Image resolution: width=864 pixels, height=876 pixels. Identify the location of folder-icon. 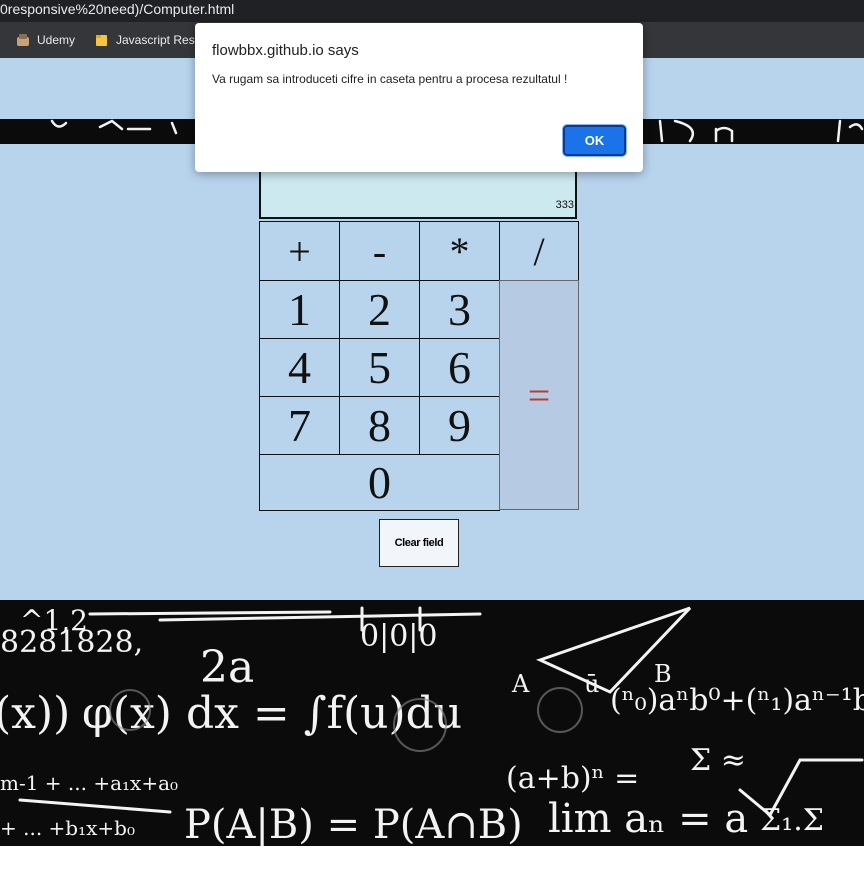
(102, 40).